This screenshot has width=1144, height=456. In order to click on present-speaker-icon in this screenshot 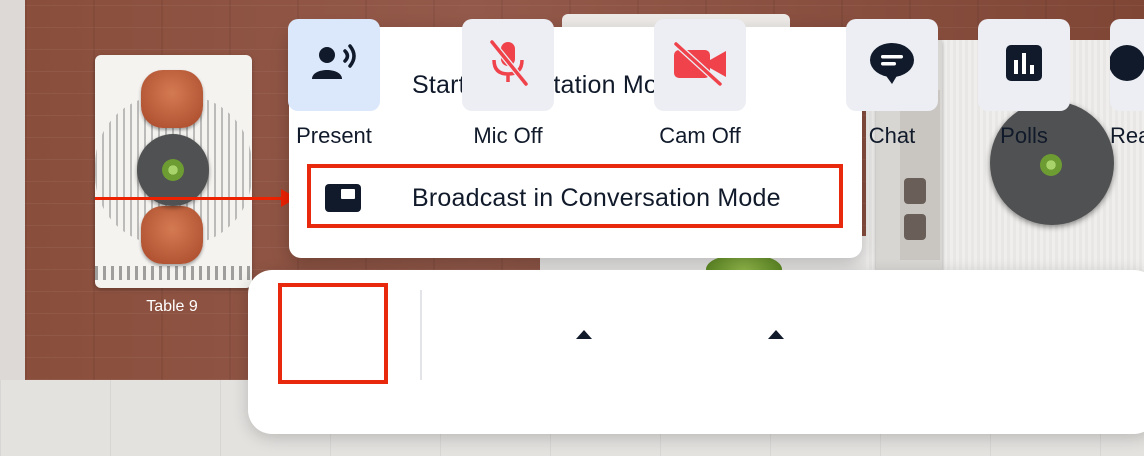, I will do `click(334, 65)`.